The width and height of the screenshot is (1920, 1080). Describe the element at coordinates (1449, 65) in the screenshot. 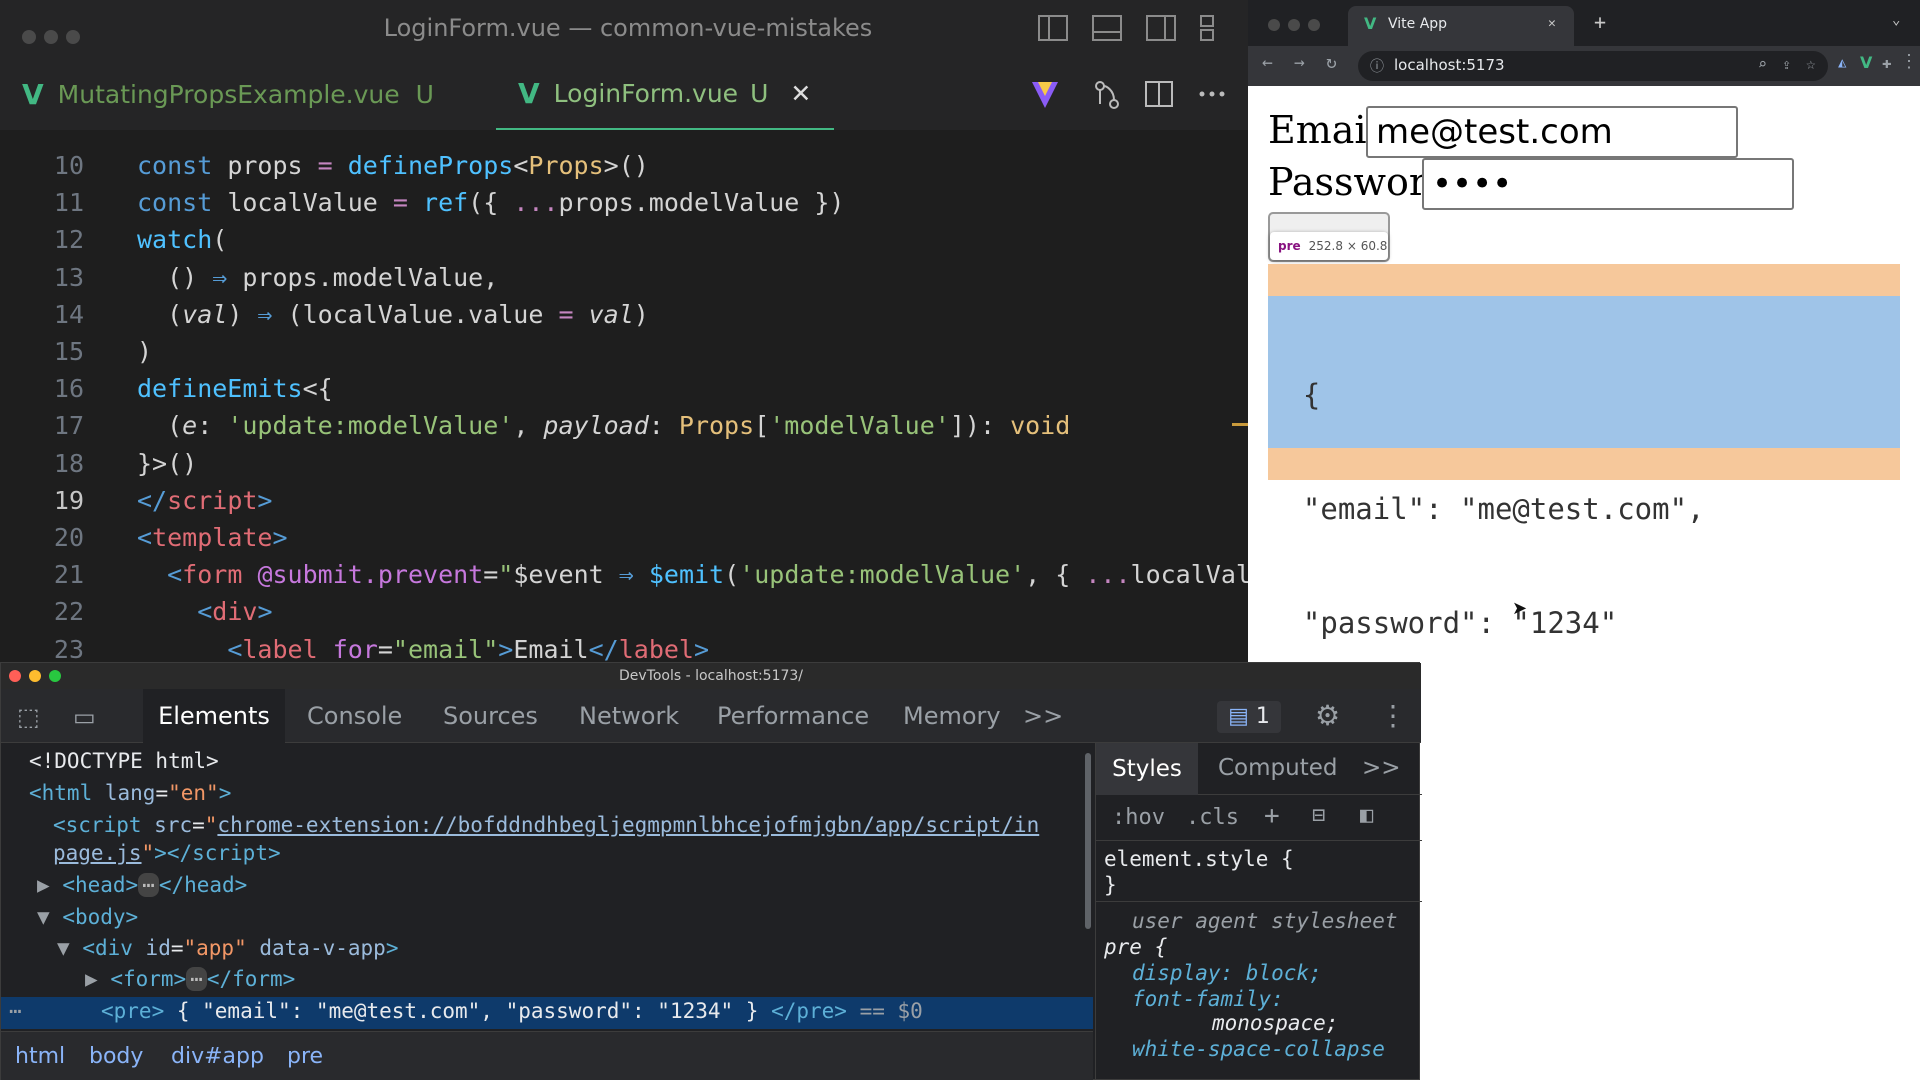

I see `url-text: localhost:5173` at that location.